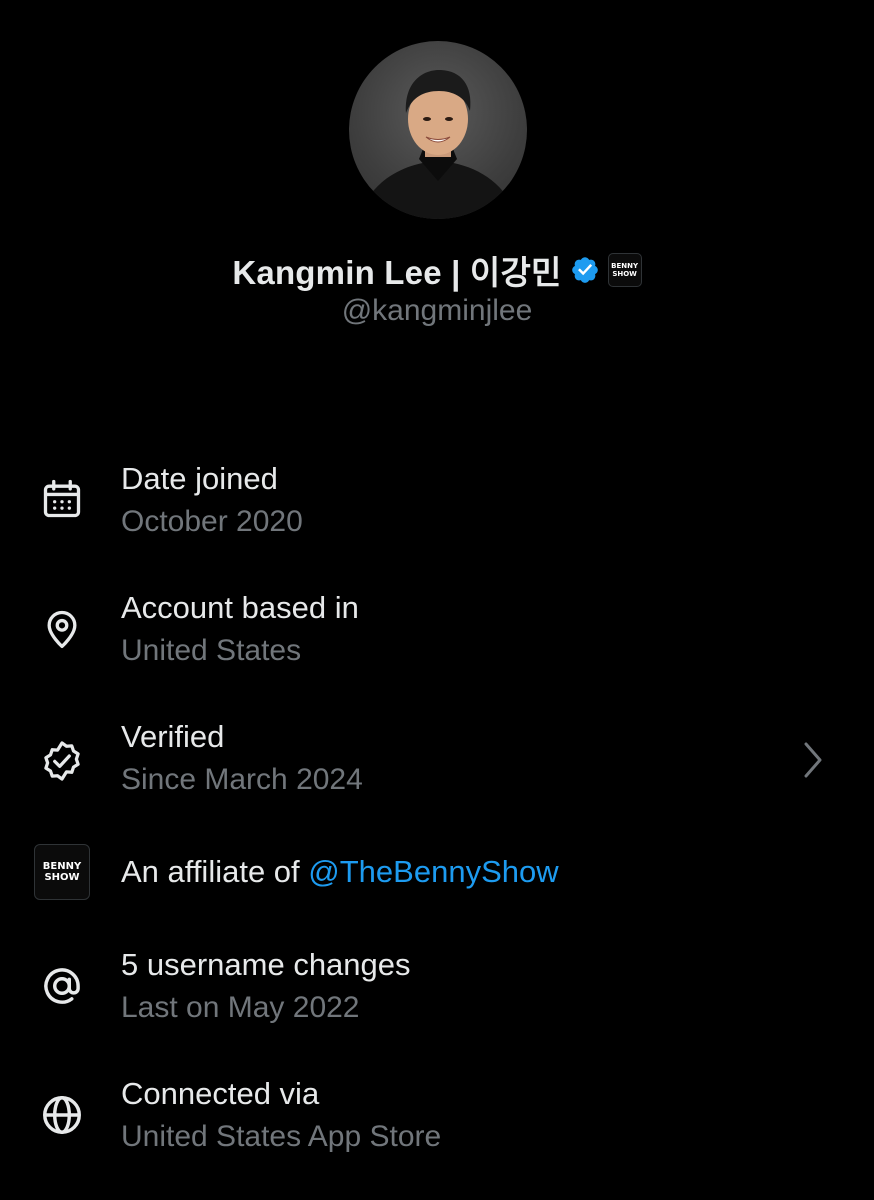  What do you see at coordinates (220, 1093) in the screenshot?
I see `connected-via-title: Connected via` at bounding box center [220, 1093].